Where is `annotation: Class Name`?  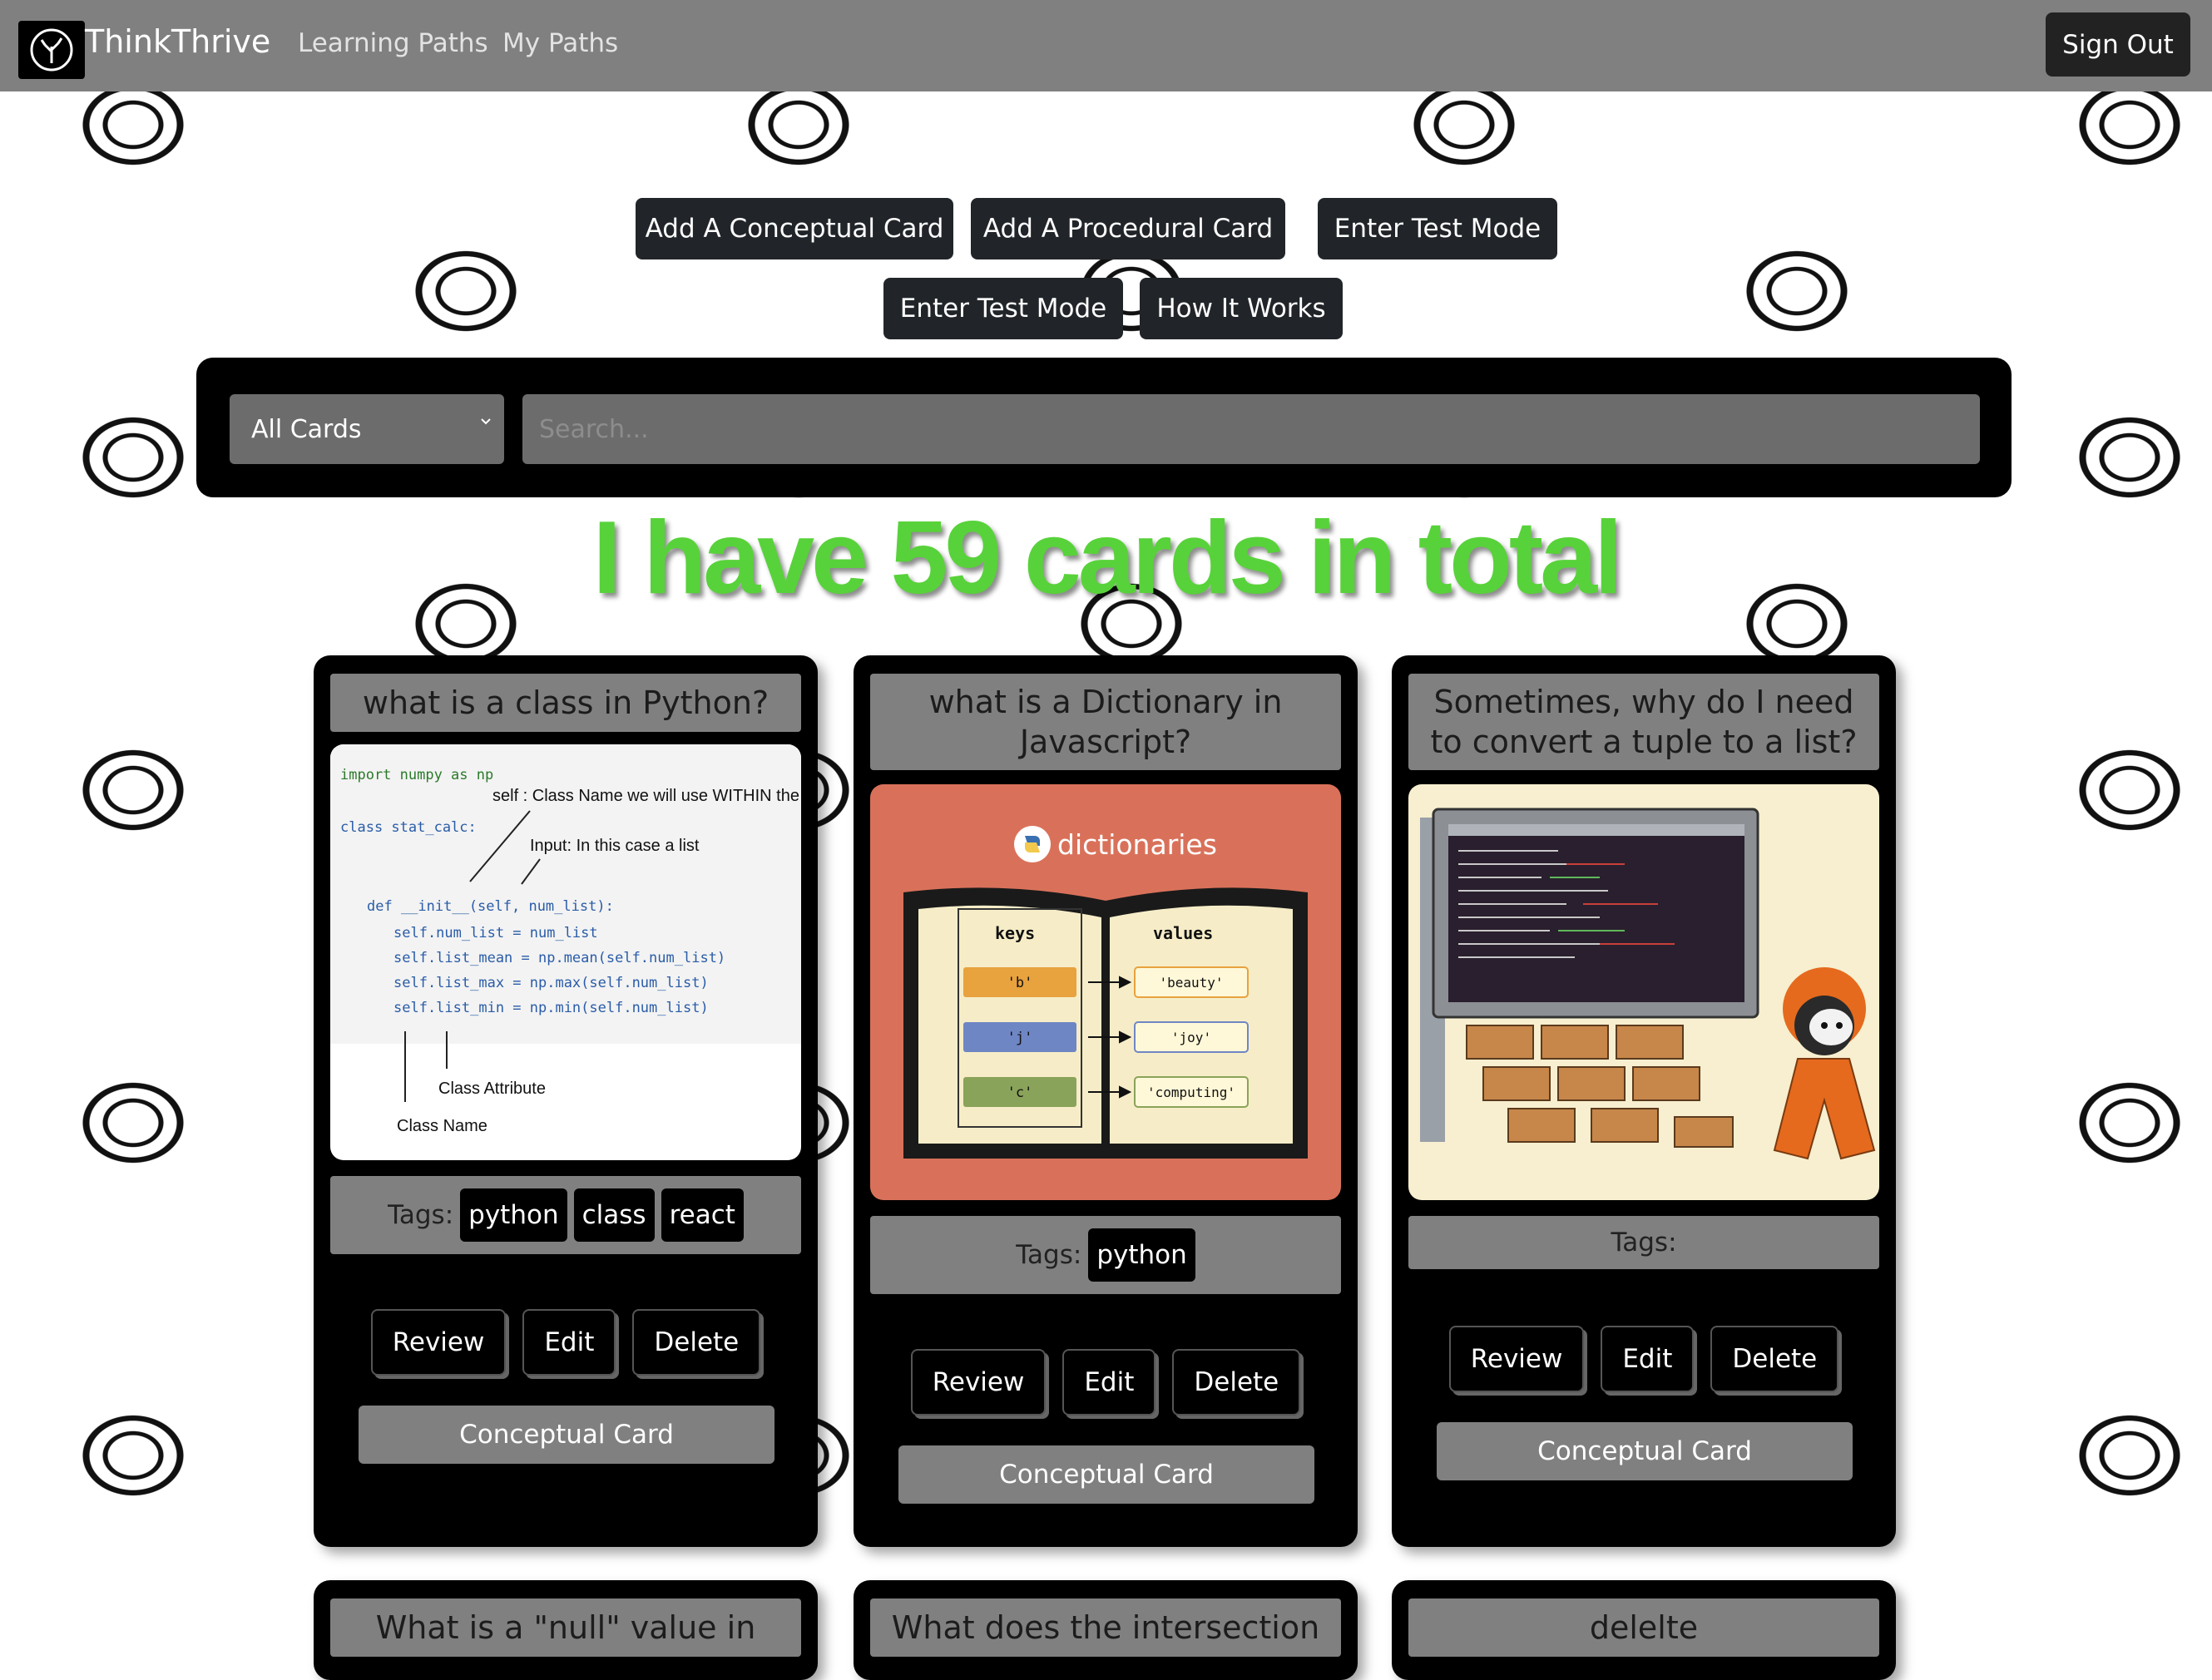
annotation: Class Name is located at coordinates (442, 1126).